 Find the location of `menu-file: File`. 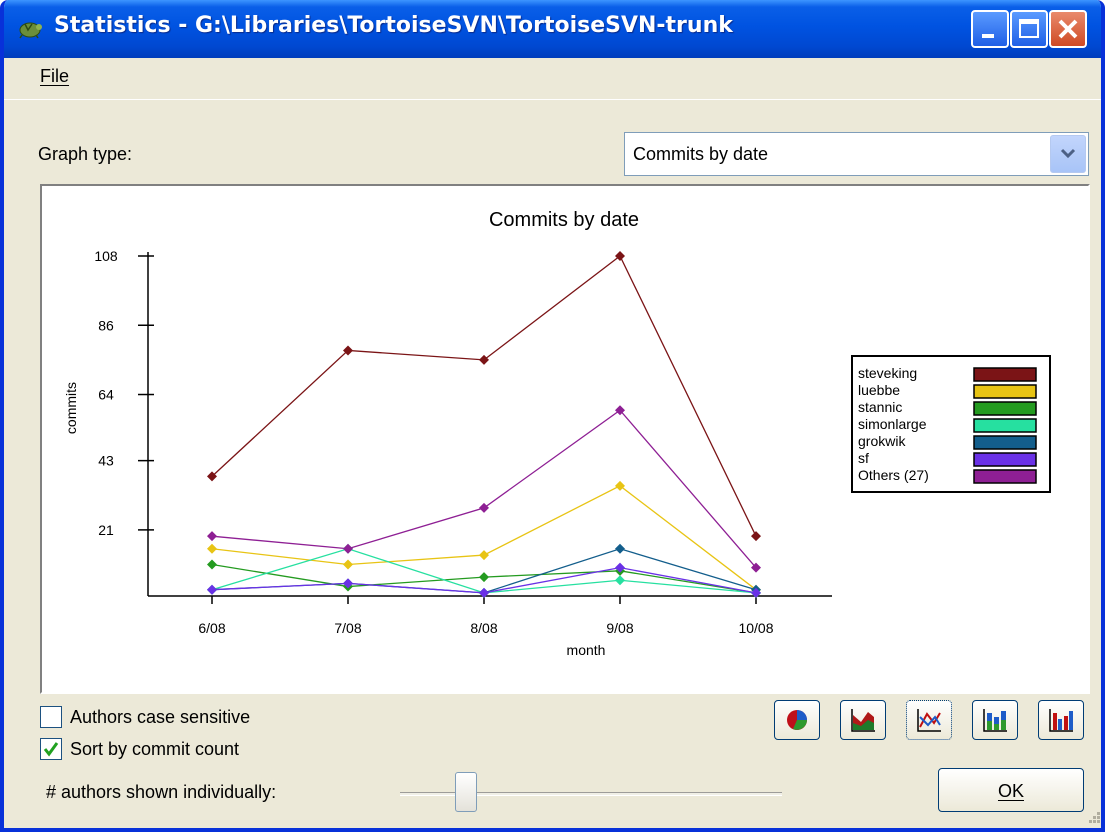

menu-file: File is located at coordinates (54, 76).